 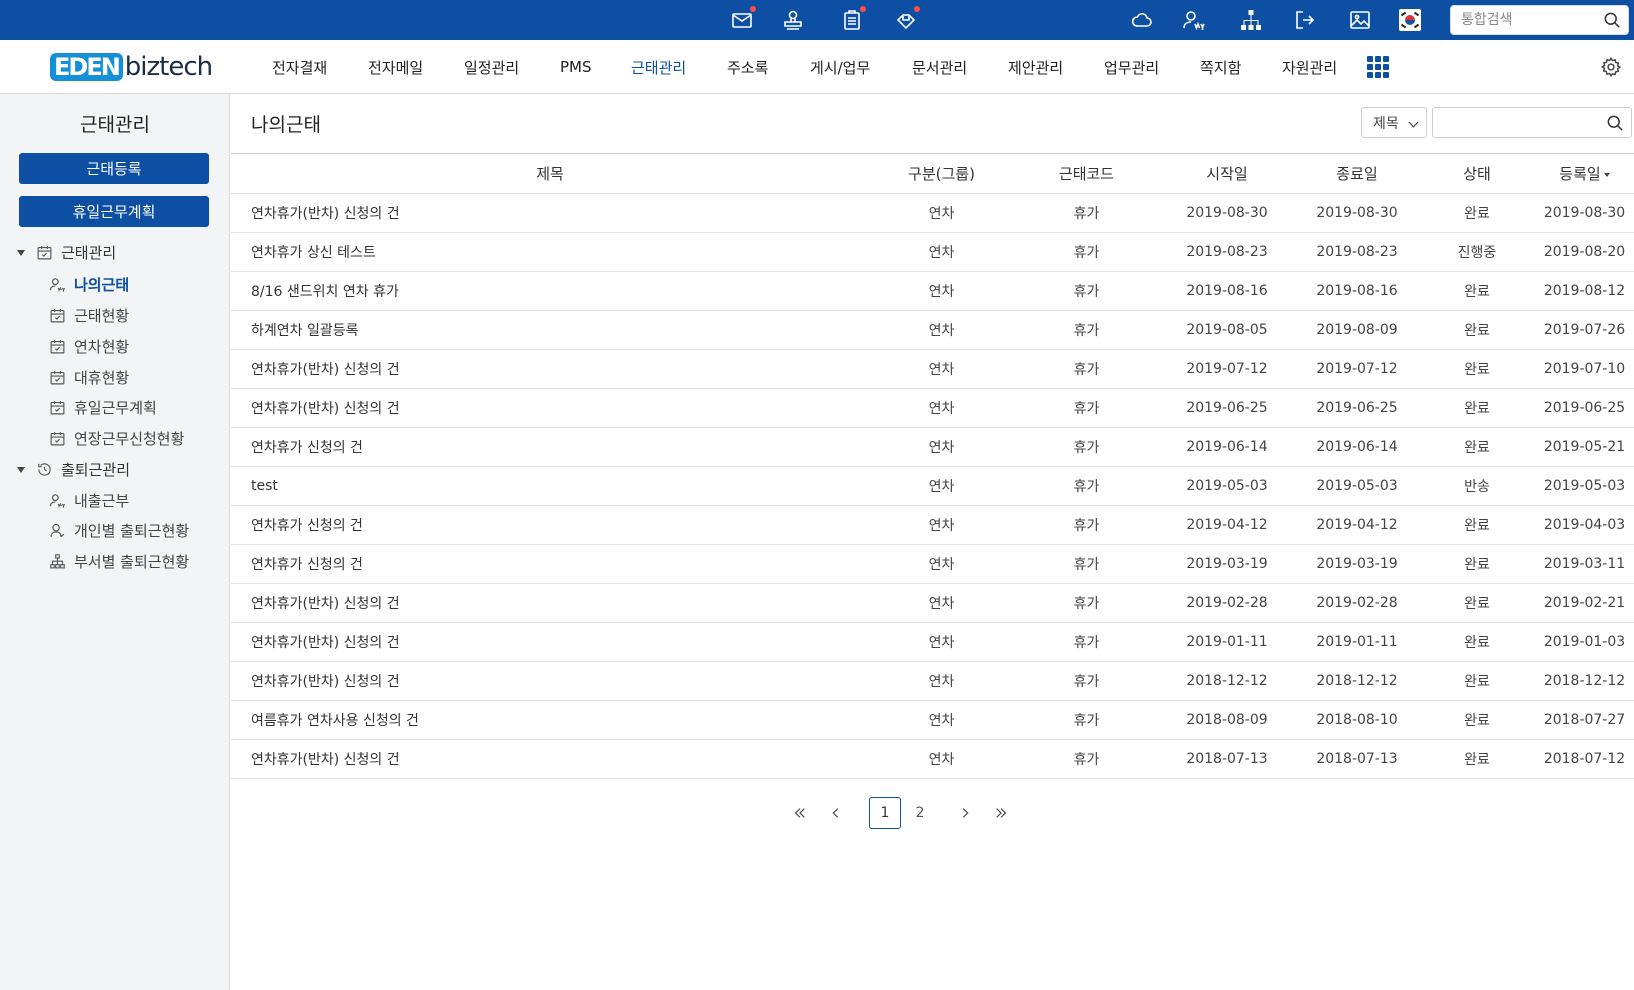 I want to click on global-search-input, so click(x=1521, y=20).